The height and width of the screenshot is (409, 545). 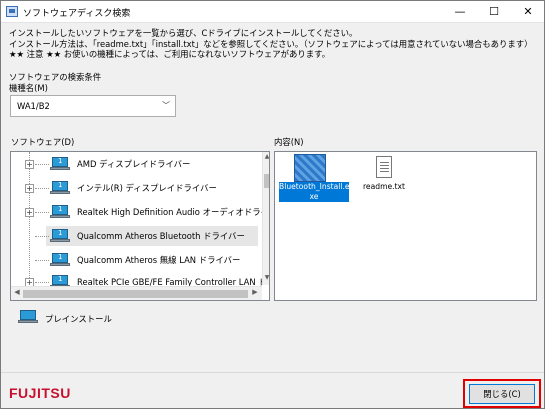 What do you see at coordinates (40, 393) in the screenshot?
I see `fujitsu-logo: FUJITSU` at bounding box center [40, 393].